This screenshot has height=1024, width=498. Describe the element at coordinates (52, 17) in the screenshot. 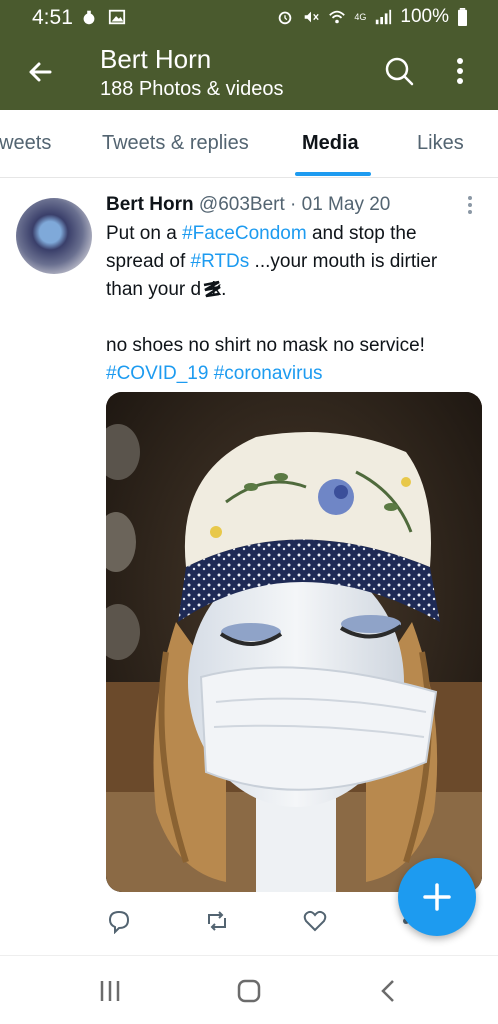

I see `status-time: 4:51` at that location.